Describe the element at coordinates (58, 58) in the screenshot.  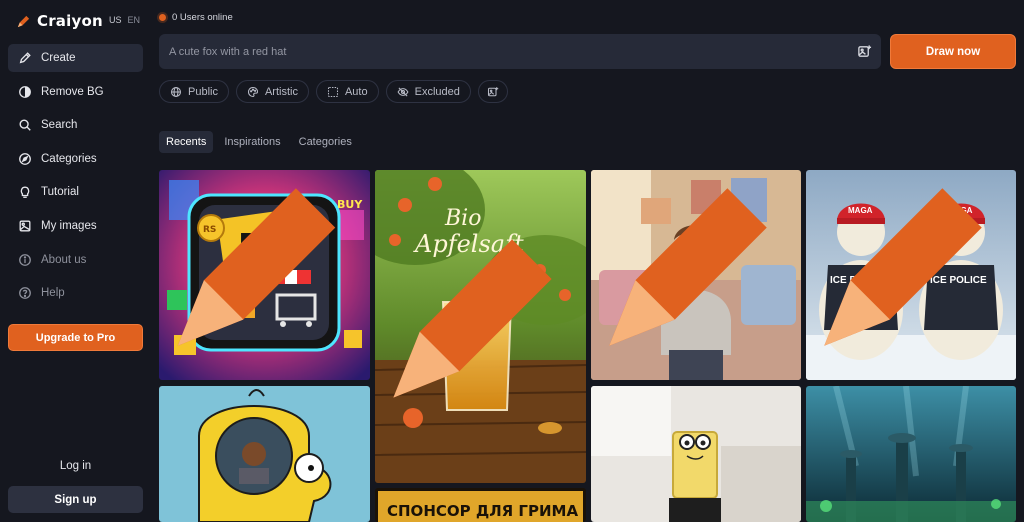
I see `sidebar-item-label: Create` at that location.